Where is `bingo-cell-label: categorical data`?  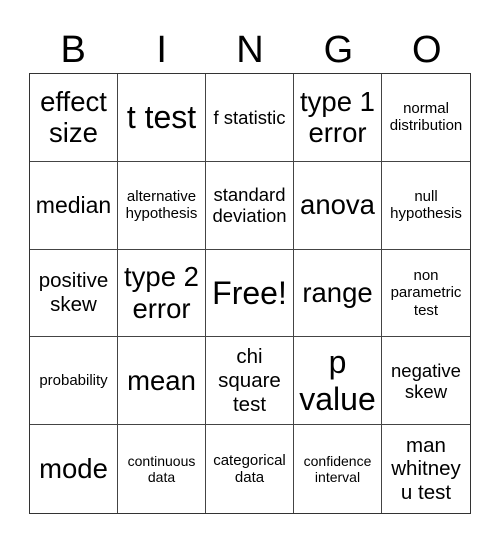 bingo-cell-label: categorical data is located at coordinates (249, 469).